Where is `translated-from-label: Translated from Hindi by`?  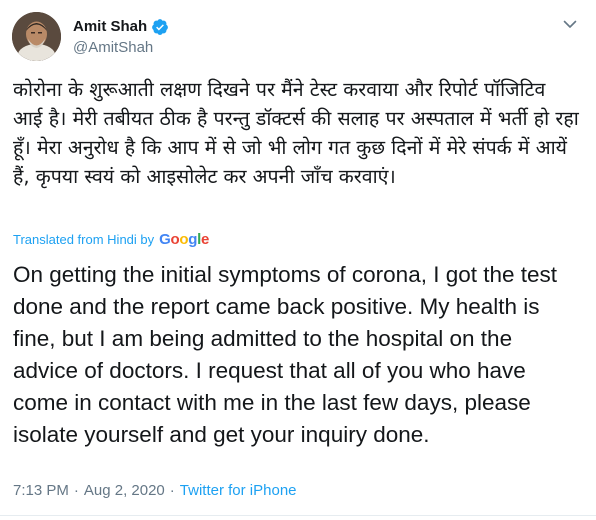 translated-from-label: Translated from Hindi by is located at coordinates (83, 239).